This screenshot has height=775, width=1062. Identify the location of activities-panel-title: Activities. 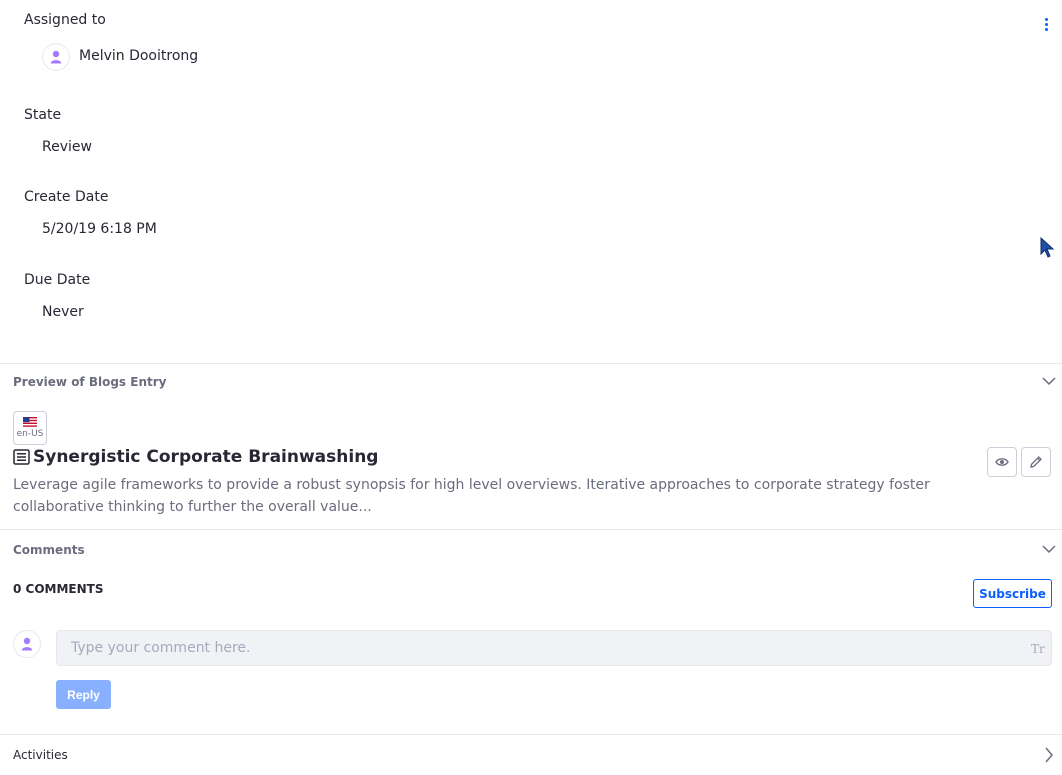
(40, 755).